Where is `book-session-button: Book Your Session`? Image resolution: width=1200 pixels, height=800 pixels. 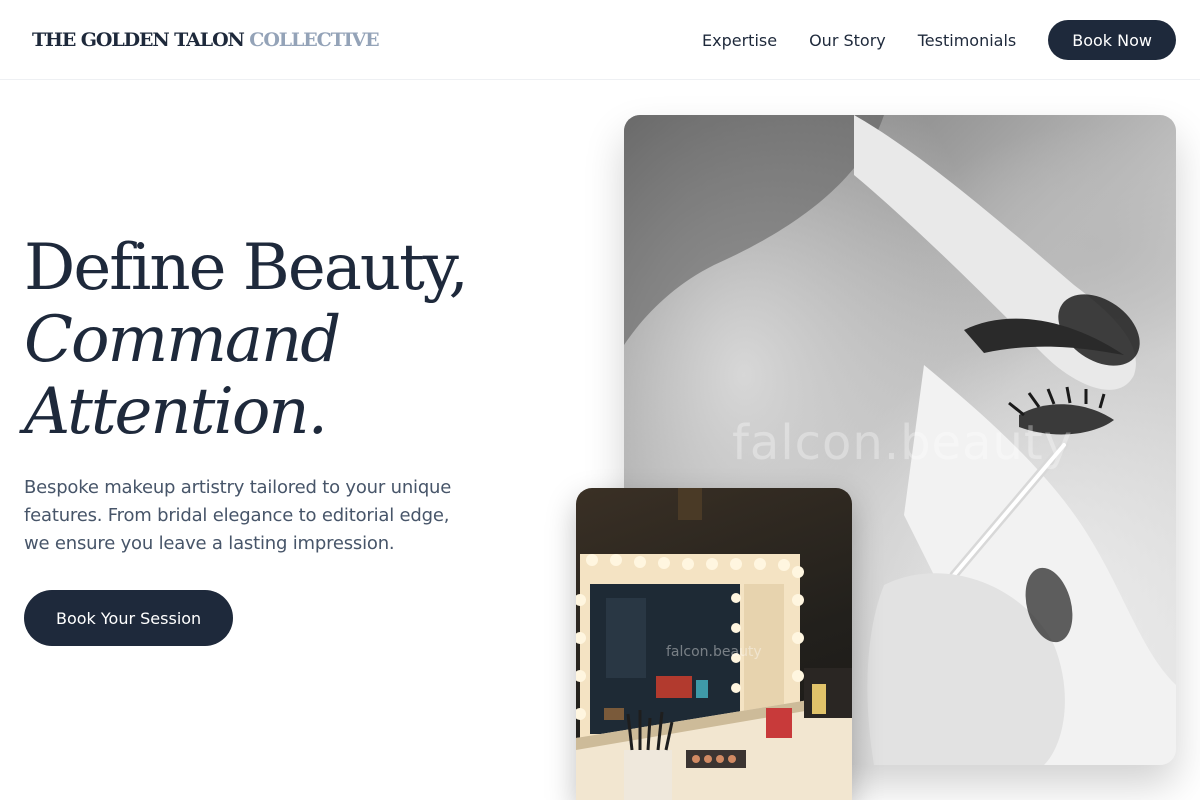 book-session-button: Book Your Session is located at coordinates (129, 618).